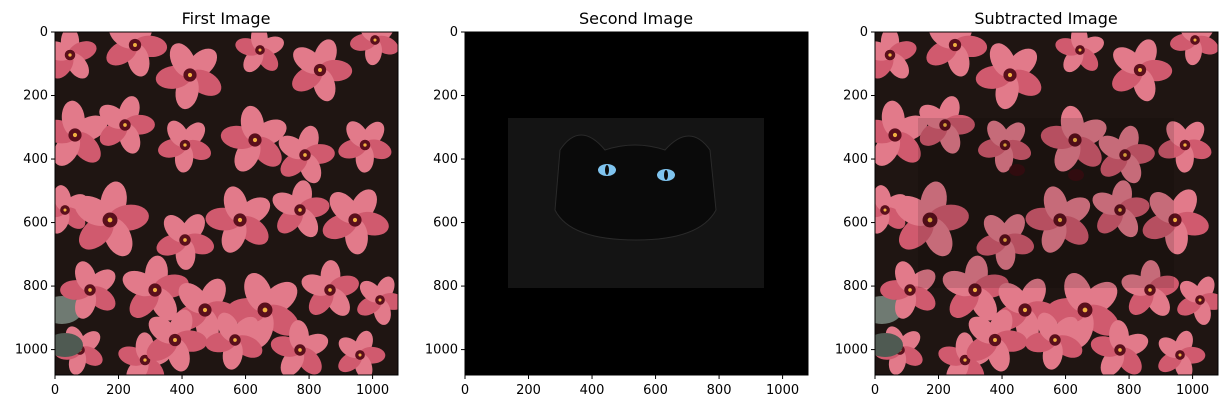  I want to click on panel-title: Second Image, so click(636, 18).